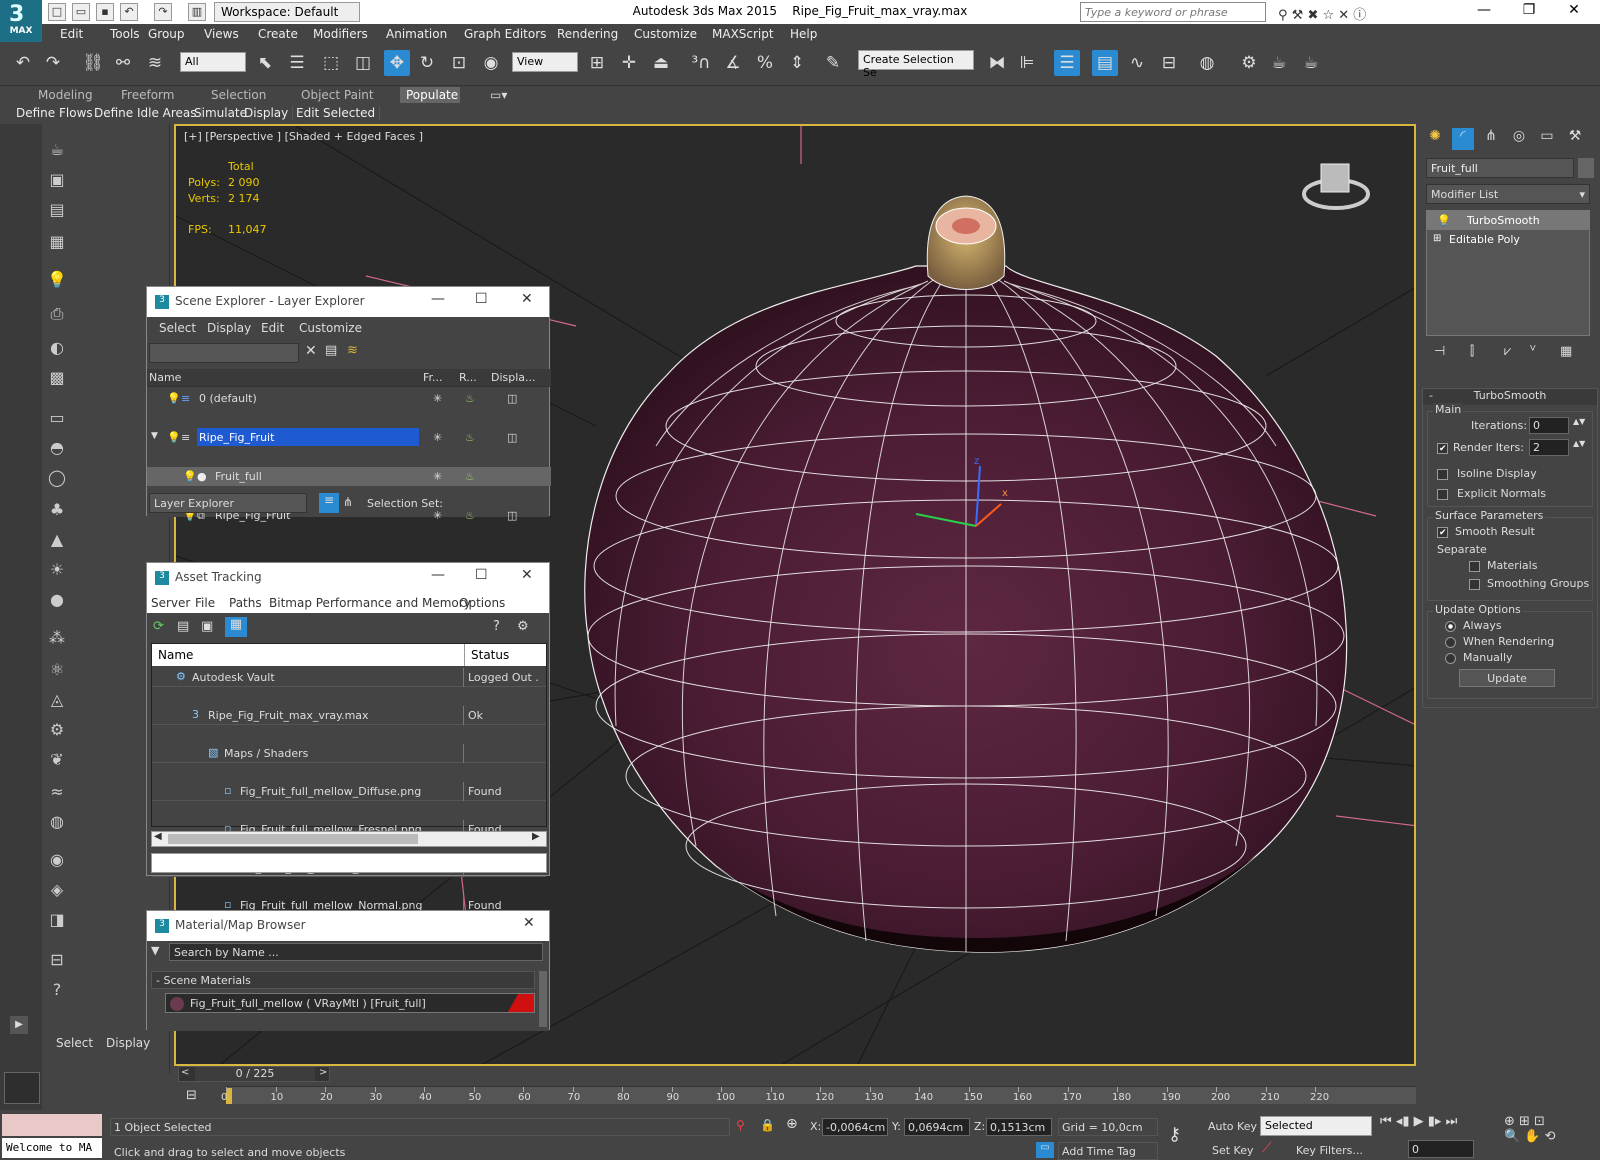  What do you see at coordinates (523, 626) in the screenshot?
I see `help-settings-icon: ⚙` at bounding box center [523, 626].